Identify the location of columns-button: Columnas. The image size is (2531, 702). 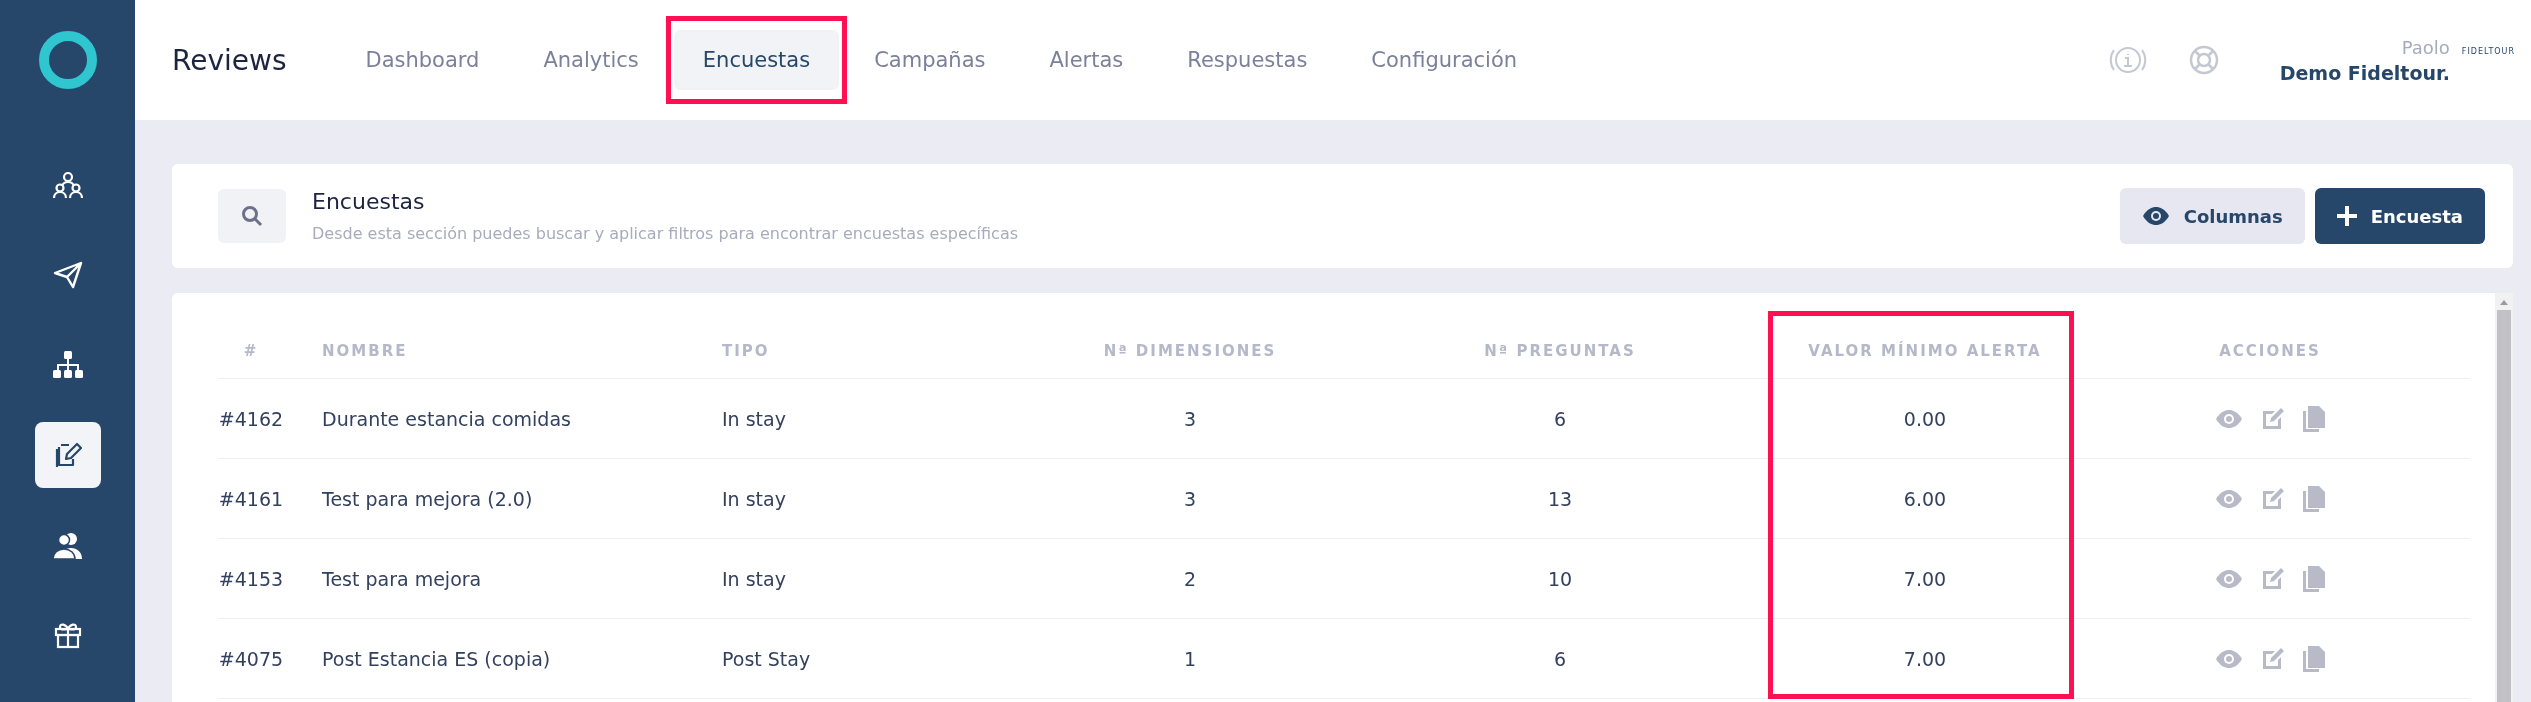
(2212, 216).